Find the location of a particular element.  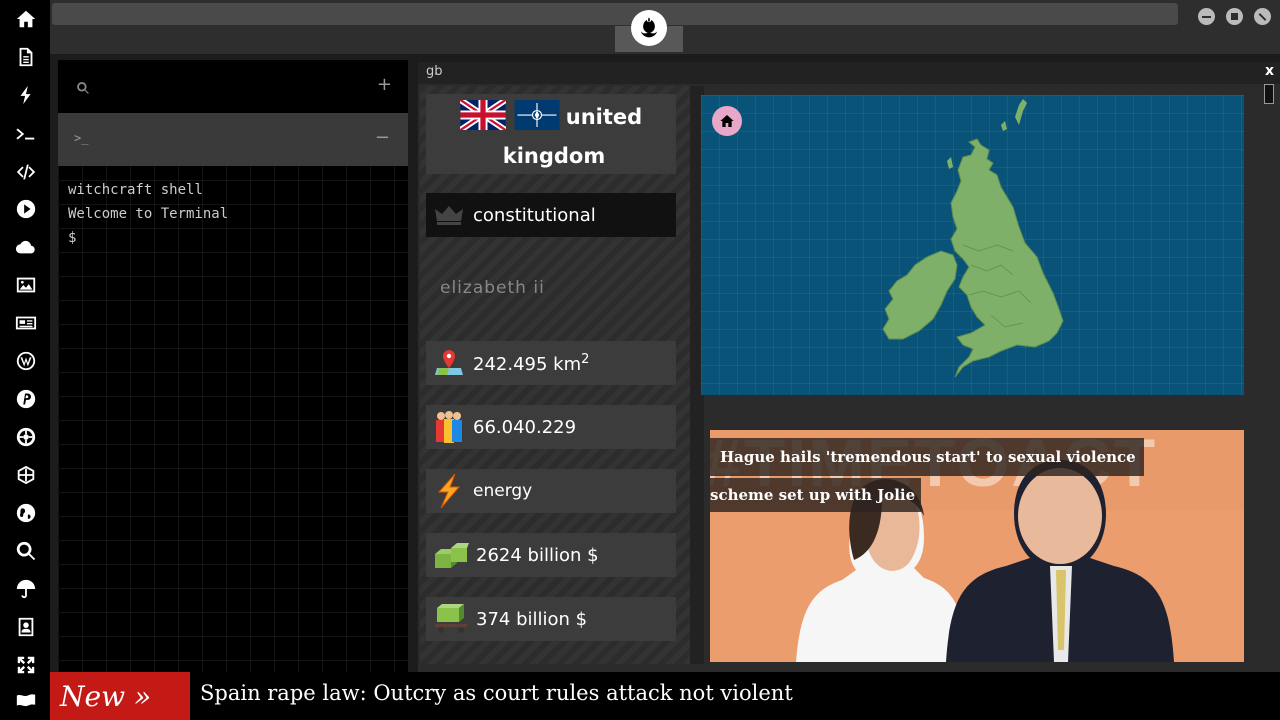

scroll-thumb is located at coordinates (1269, 94).